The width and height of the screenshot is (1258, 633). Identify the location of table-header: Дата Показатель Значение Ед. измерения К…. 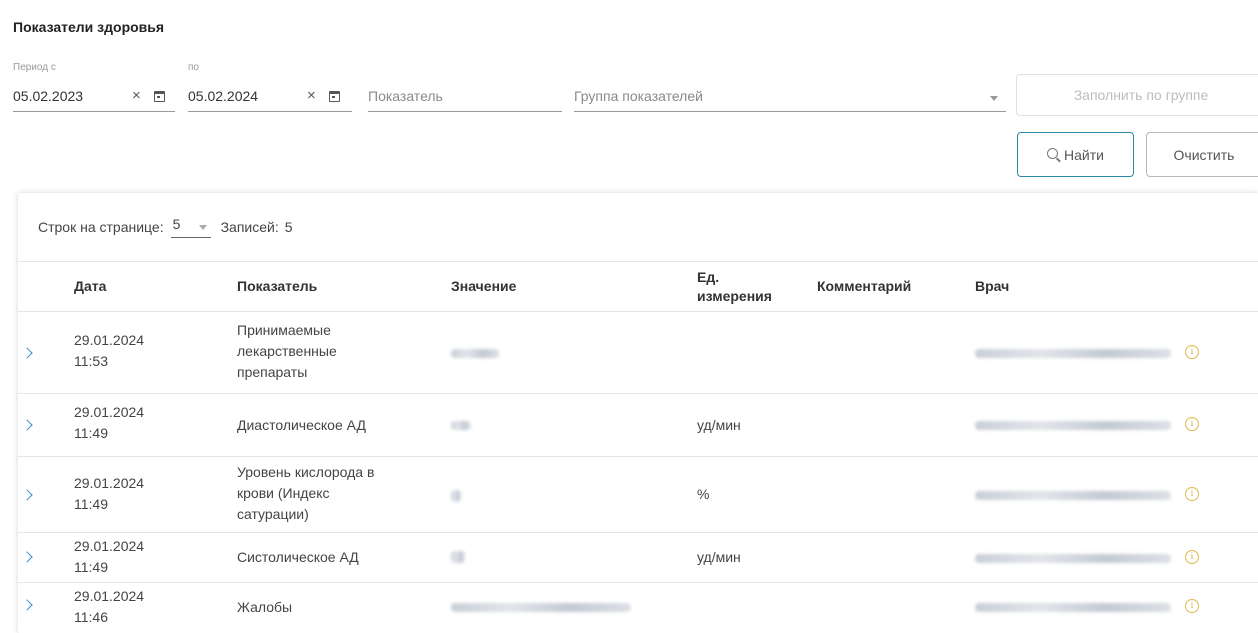
(638, 286).